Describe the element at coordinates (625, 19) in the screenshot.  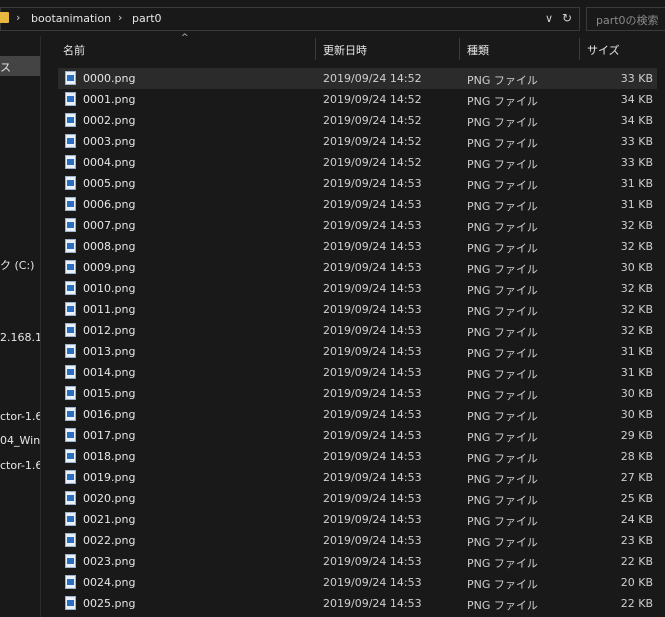
I see `search-input: part0の検索` at that location.